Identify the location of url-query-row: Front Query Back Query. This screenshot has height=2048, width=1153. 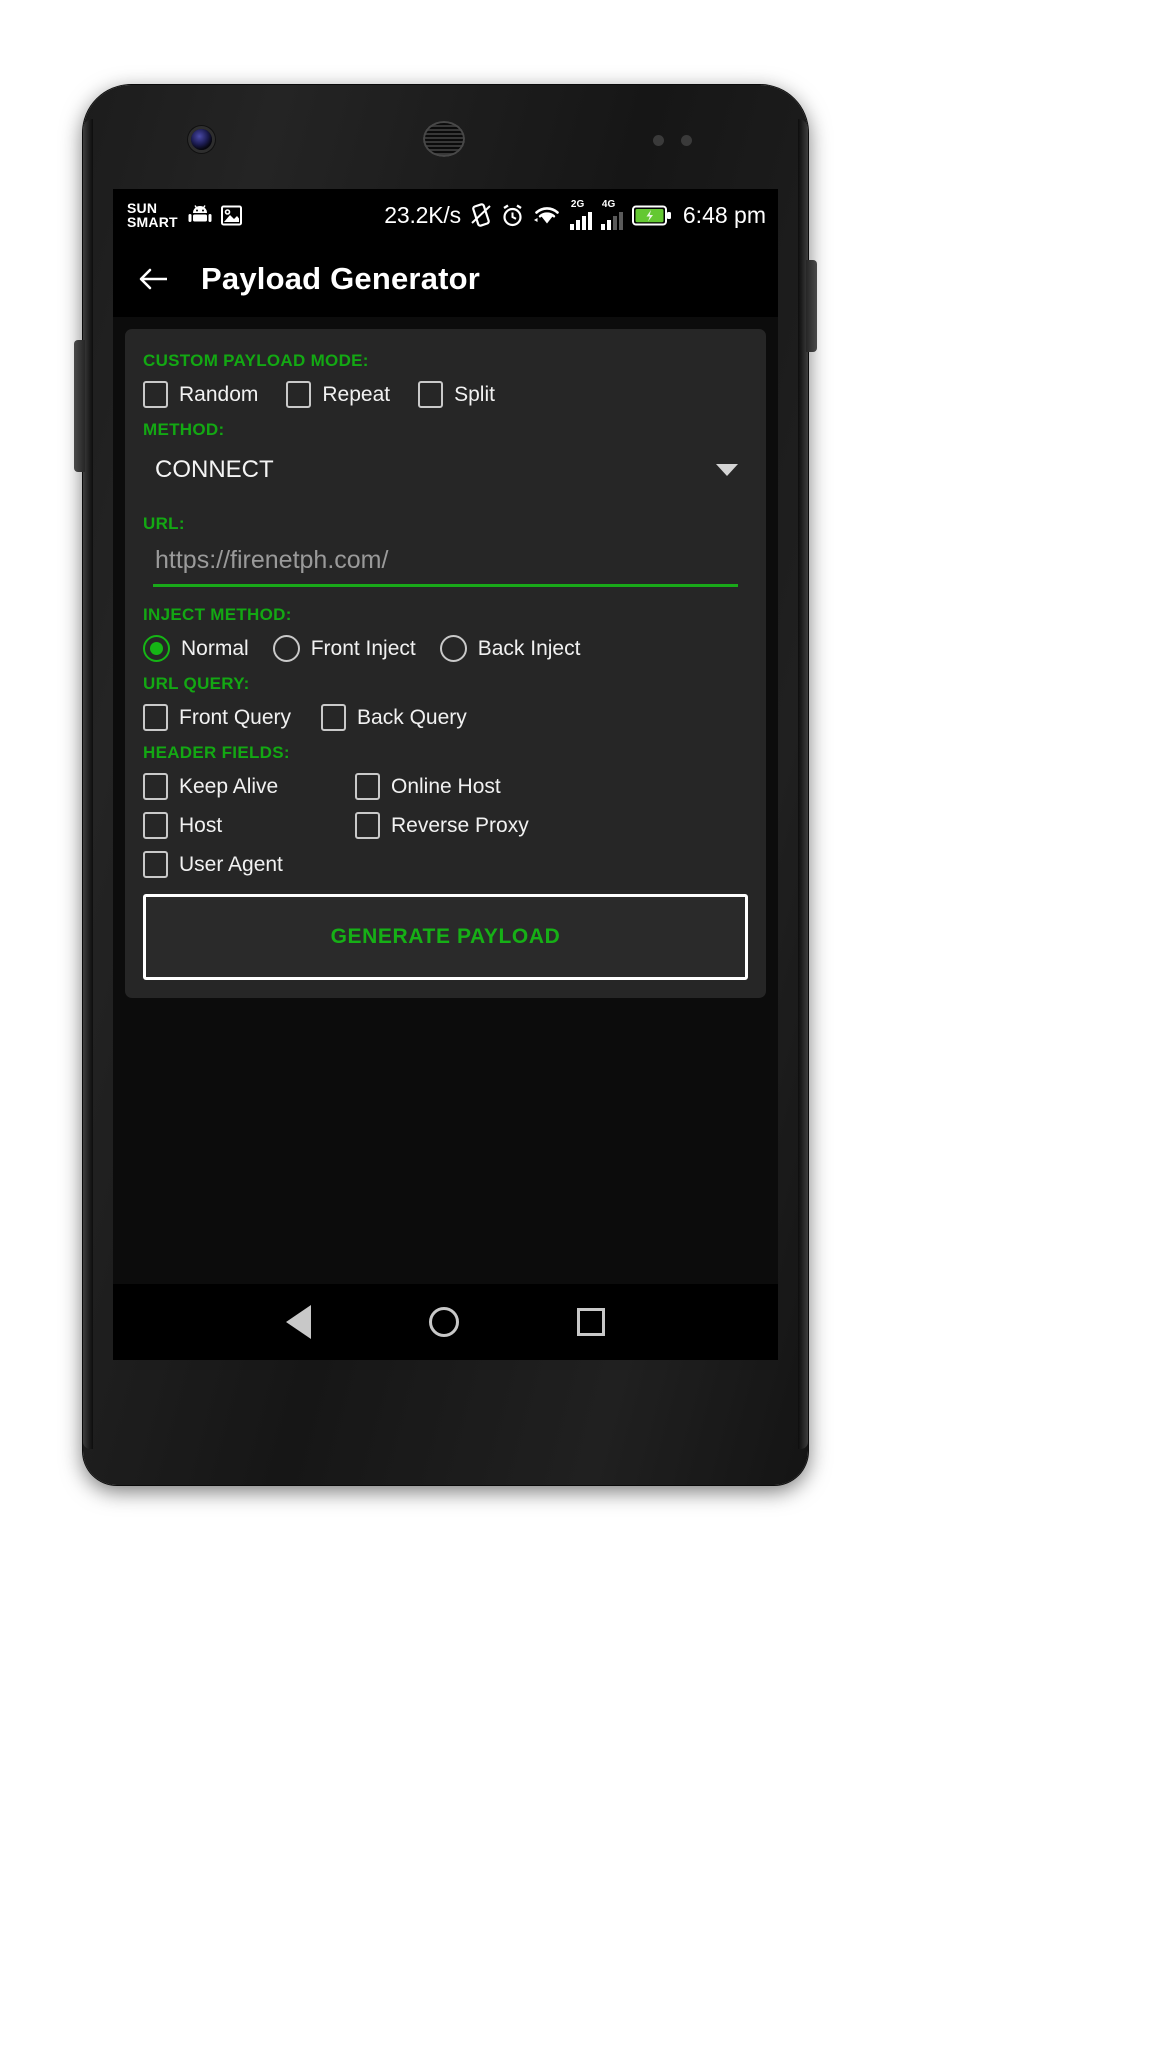
(445, 717).